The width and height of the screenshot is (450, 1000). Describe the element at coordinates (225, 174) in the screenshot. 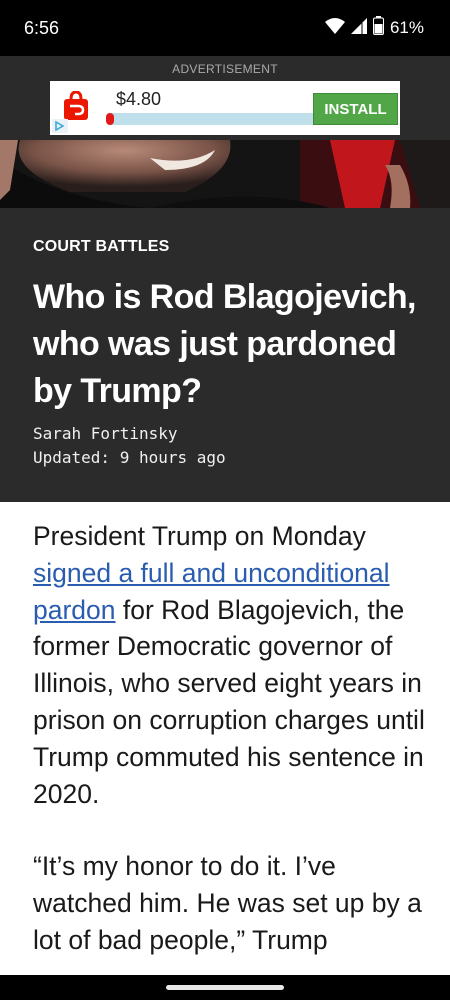

I see `hero-image` at that location.